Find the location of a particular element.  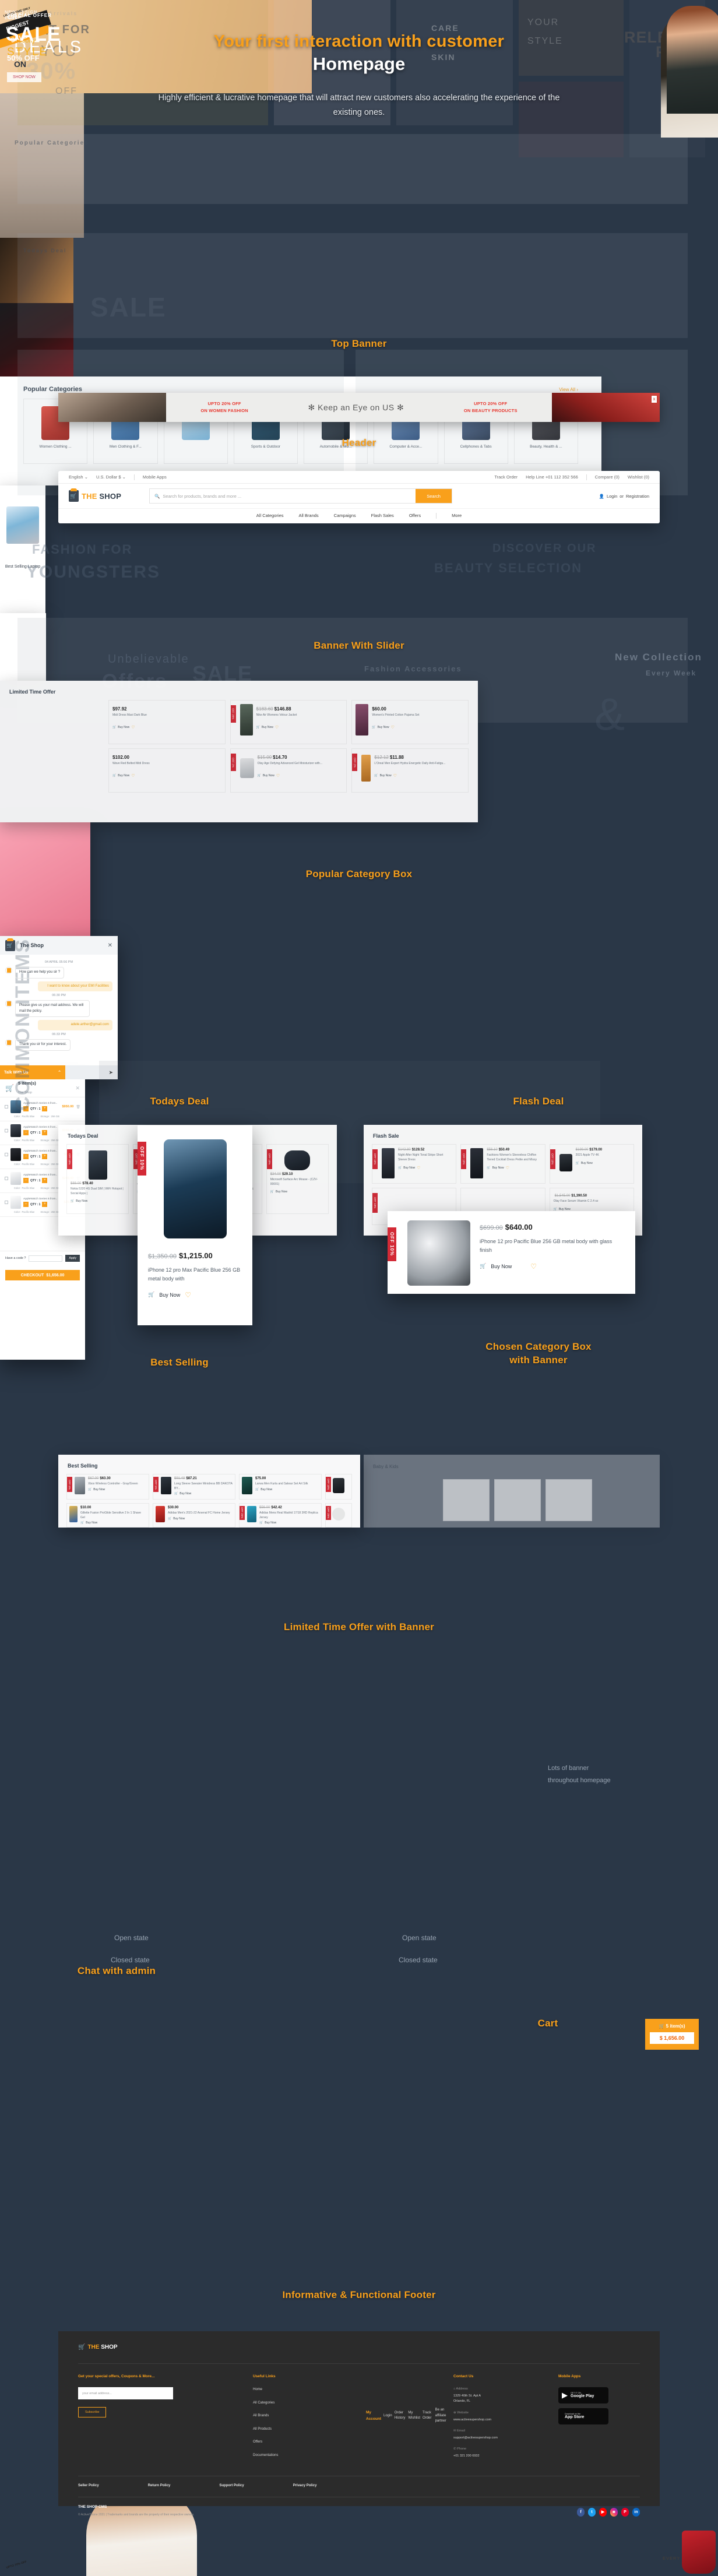

email-value: support@activesupershop.com is located at coordinates (505, 2439).